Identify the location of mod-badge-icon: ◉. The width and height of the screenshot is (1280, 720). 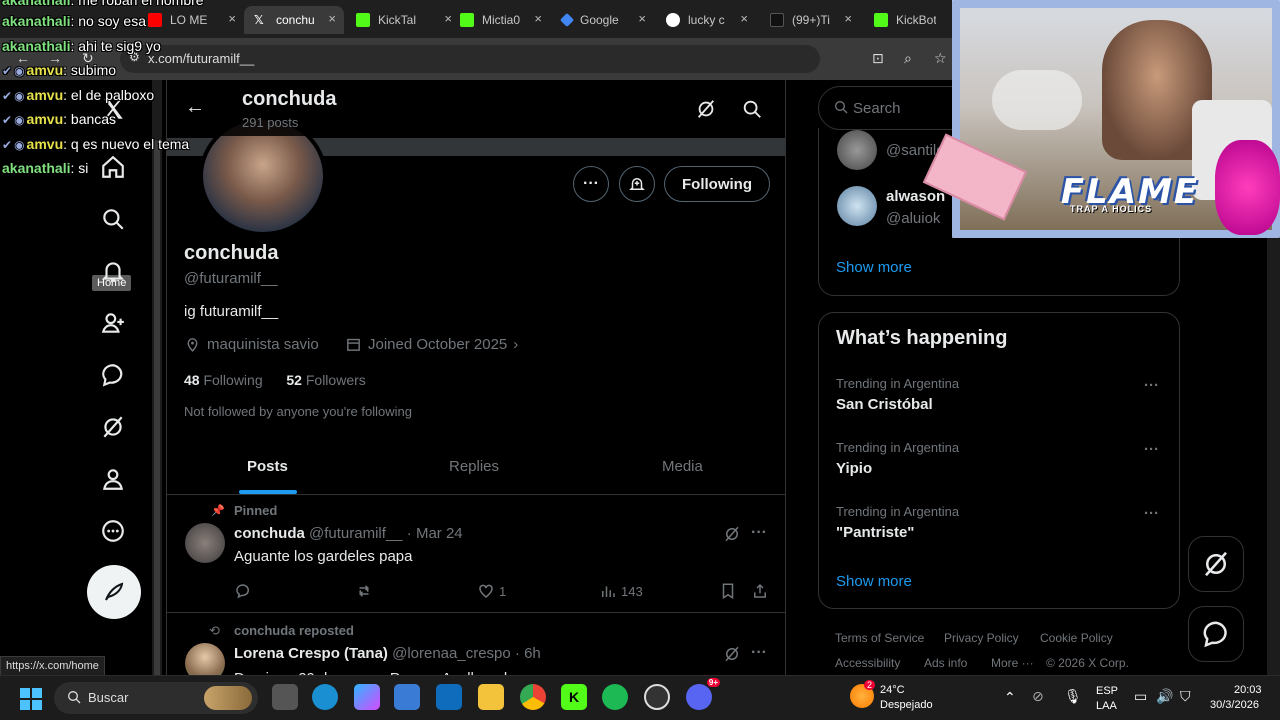
(19, 96).